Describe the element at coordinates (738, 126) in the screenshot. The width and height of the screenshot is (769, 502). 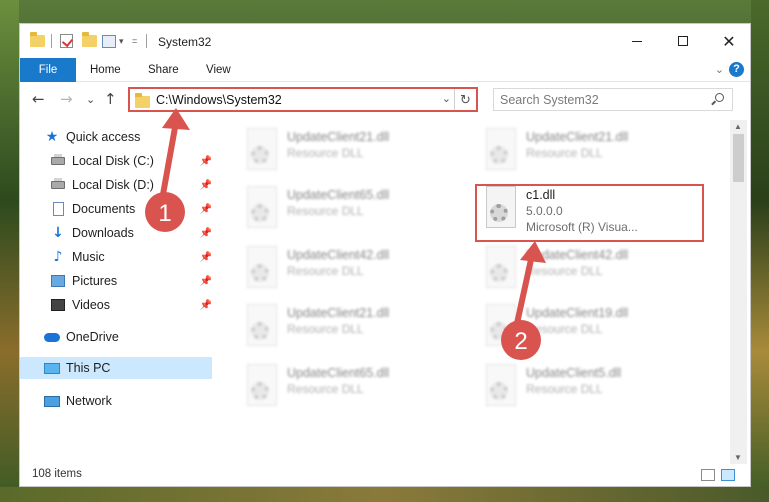
I see `scroll-up-icon: ▲` at that location.